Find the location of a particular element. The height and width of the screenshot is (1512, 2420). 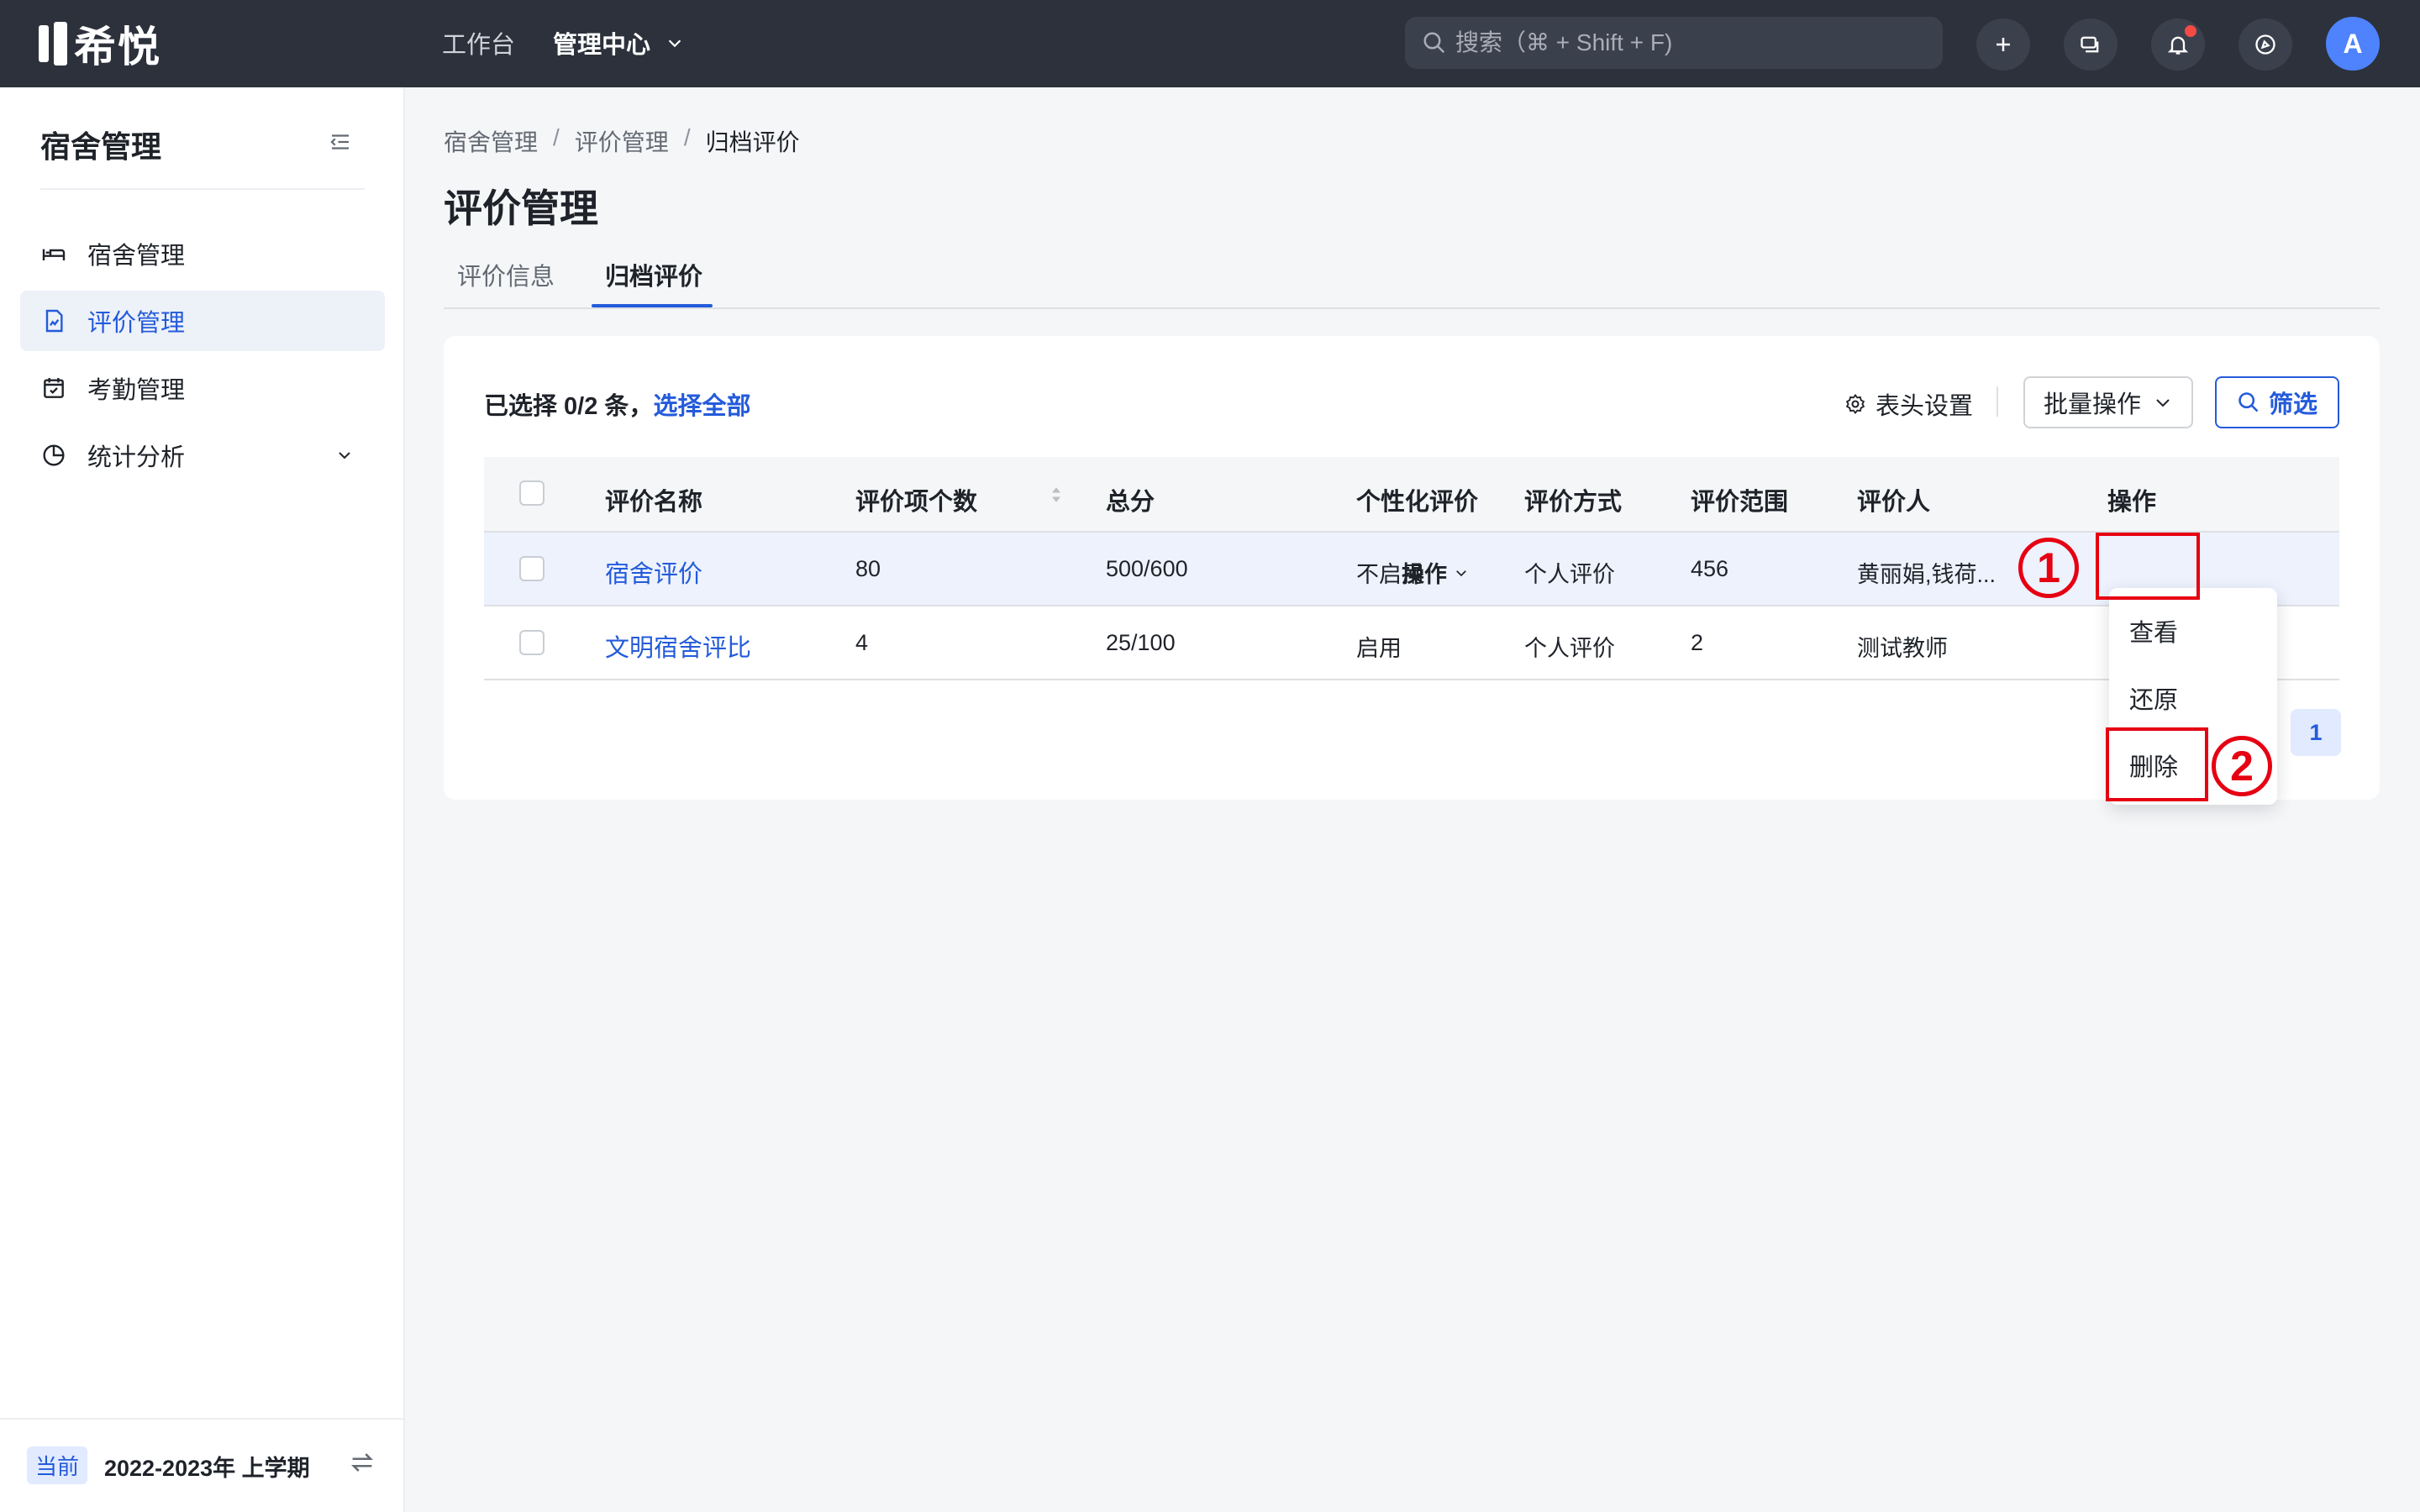

switch-term-icon is located at coordinates (362, 1462).